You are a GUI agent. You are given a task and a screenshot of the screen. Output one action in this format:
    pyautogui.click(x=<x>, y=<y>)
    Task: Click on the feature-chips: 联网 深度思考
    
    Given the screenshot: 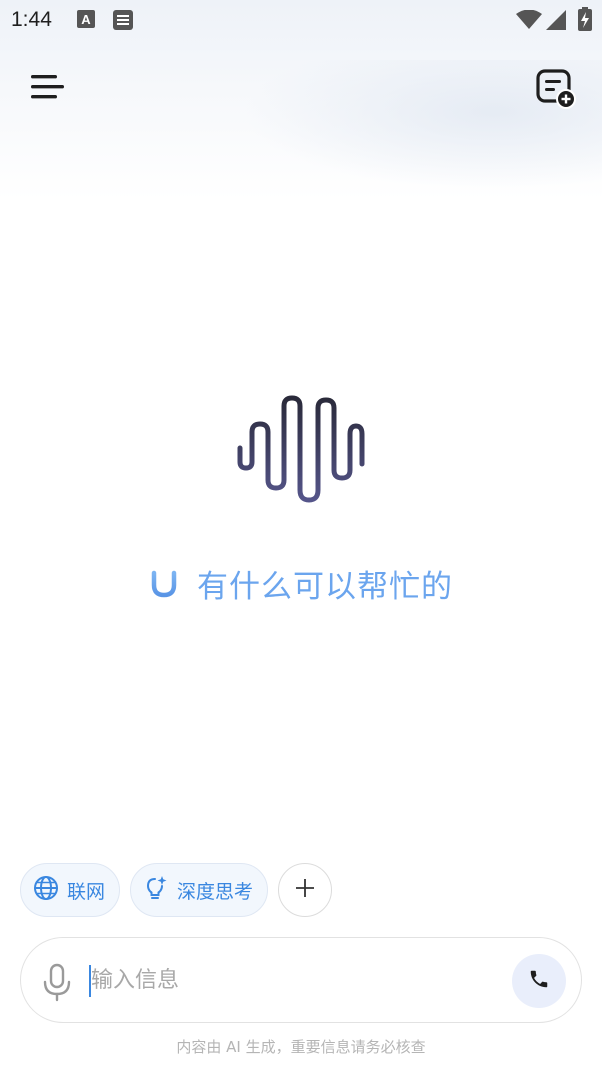 What is the action you would take?
    pyautogui.click(x=176, y=890)
    